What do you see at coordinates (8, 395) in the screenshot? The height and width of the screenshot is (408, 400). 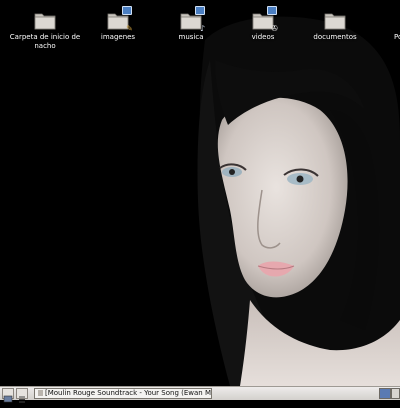 I see `show-desktop-button` at bounding box center [8, 395].